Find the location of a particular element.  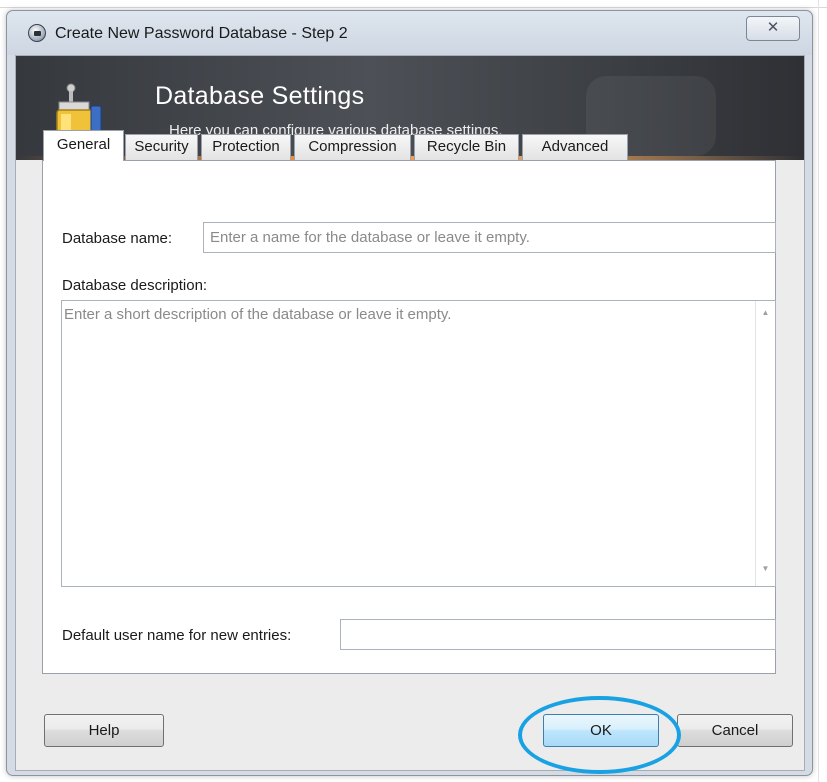

database-name-input is located at coordinates (489, 237).